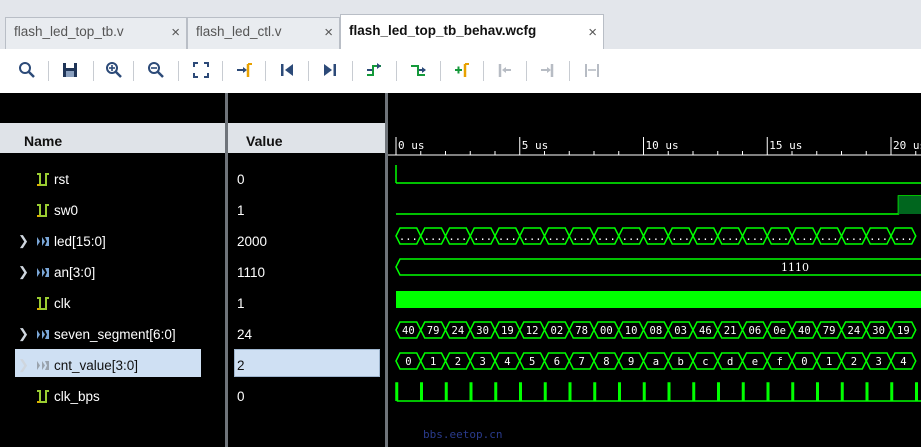 The height and width of the screenshot is (447, 921). I want to click on seven-segment-bus-value: 78, so click(581, 331).